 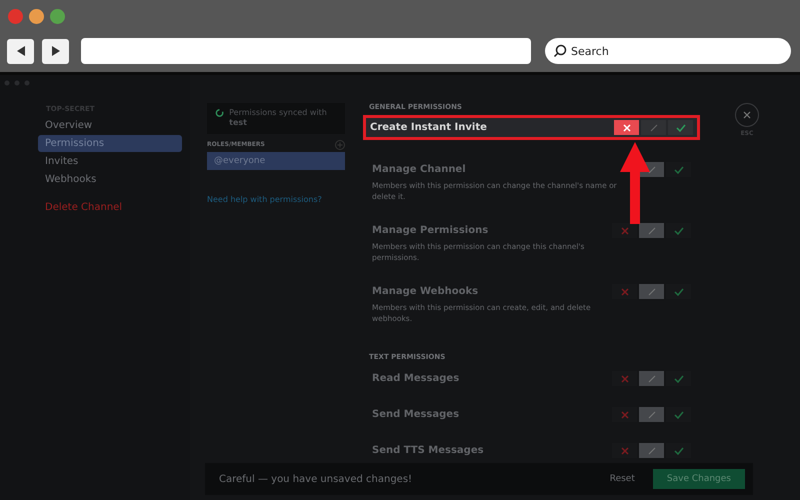 I want to click on allow-toggle, so click(x=680, y=127).